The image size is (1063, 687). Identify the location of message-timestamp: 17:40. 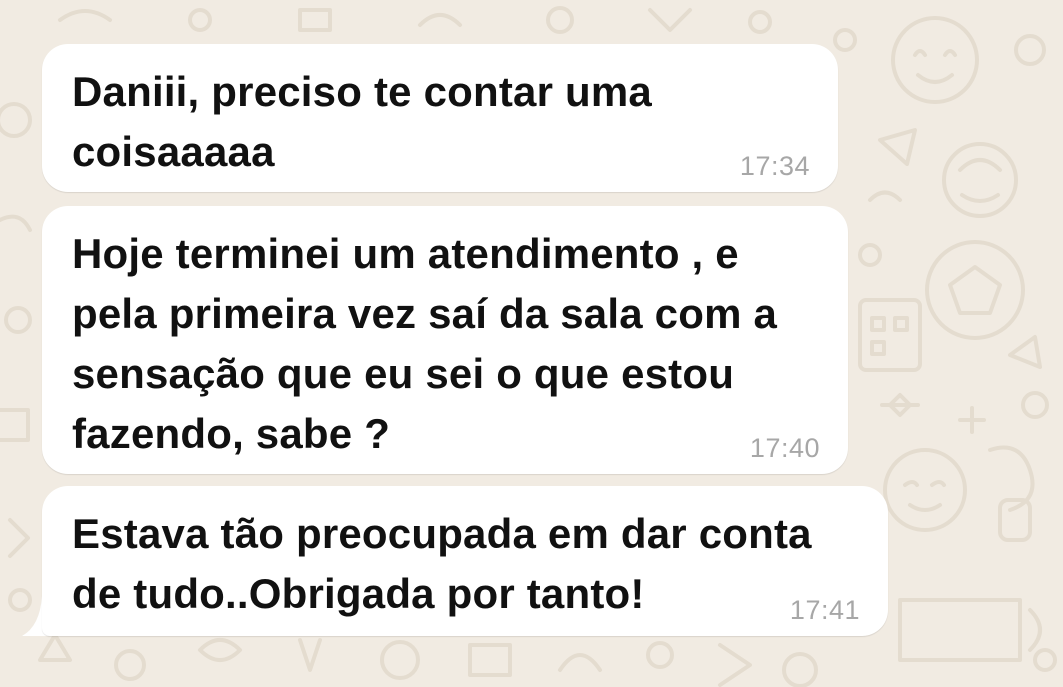
(784, 448).